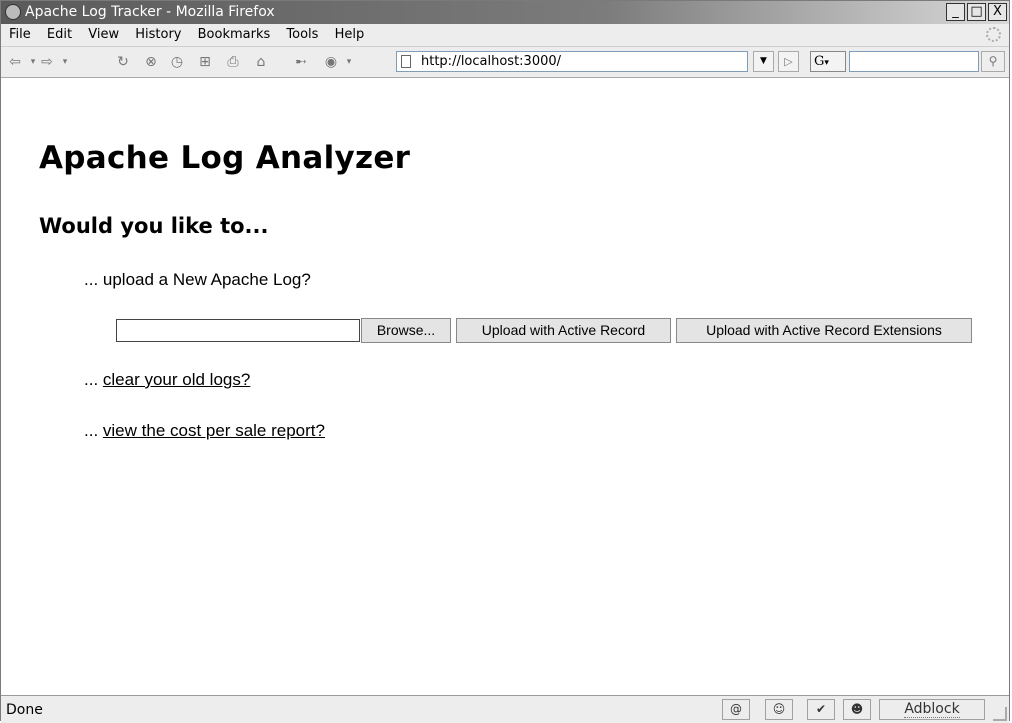 The height and width of the screenshot is (723, 1012). Describe the element at coordinates (15, 62) in the screenshot. I see `back-icon: ⇦` at that location.